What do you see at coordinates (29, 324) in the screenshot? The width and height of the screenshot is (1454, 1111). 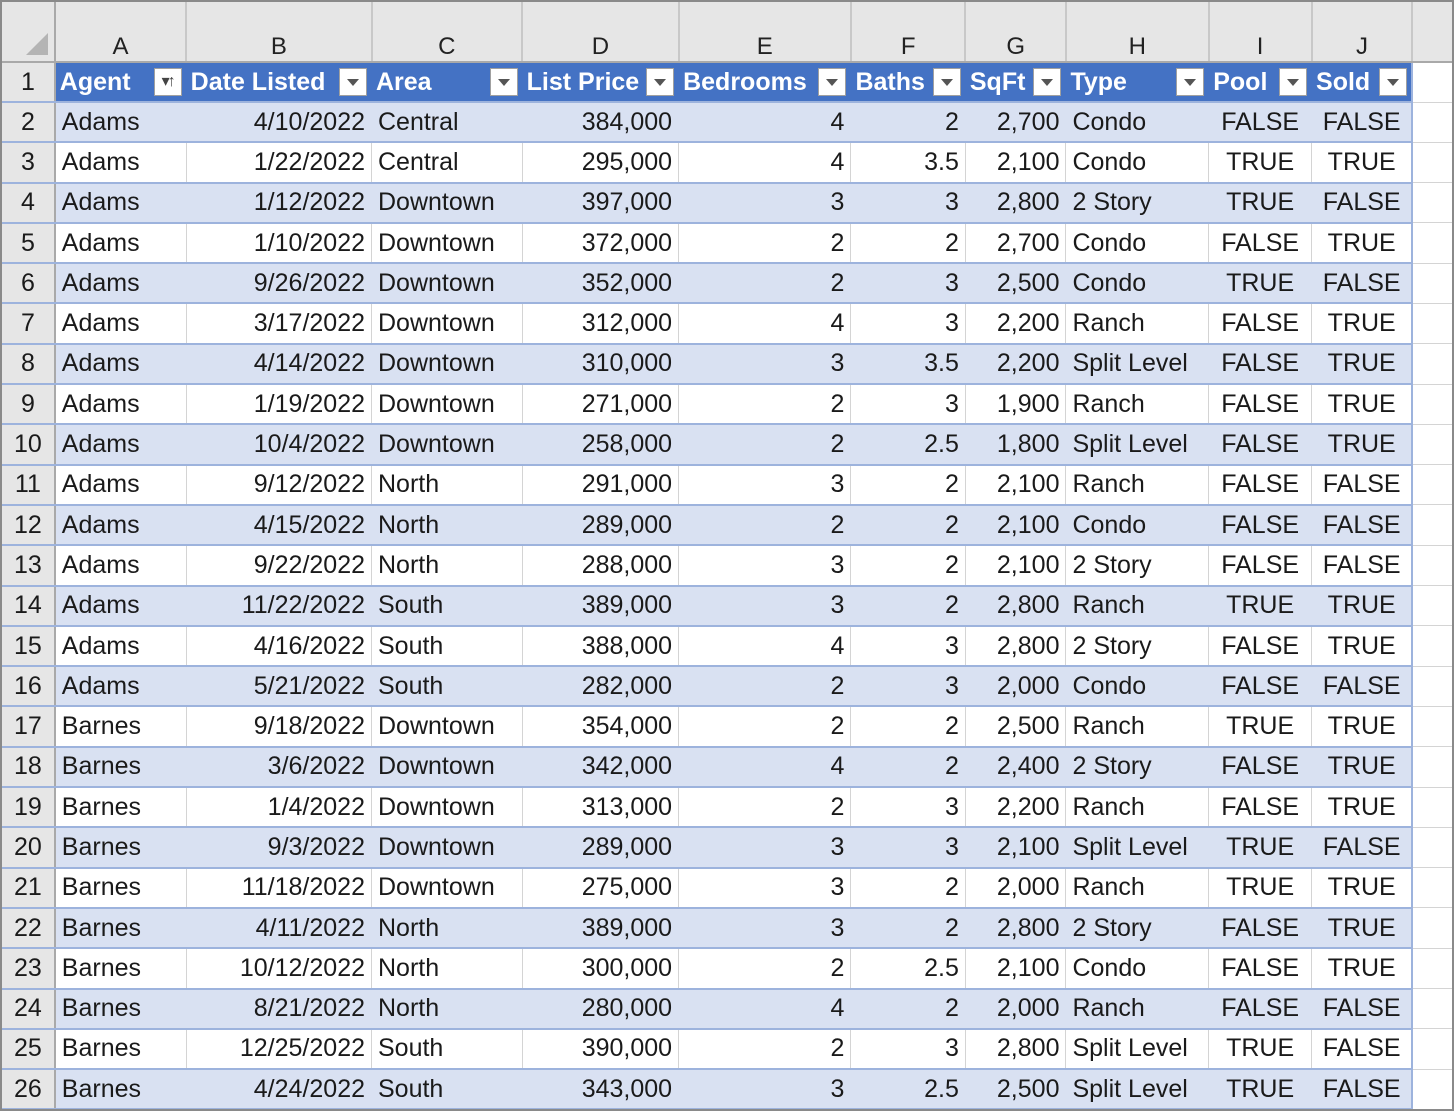 I see `row-header: 7` at bounding box center [29, 324].